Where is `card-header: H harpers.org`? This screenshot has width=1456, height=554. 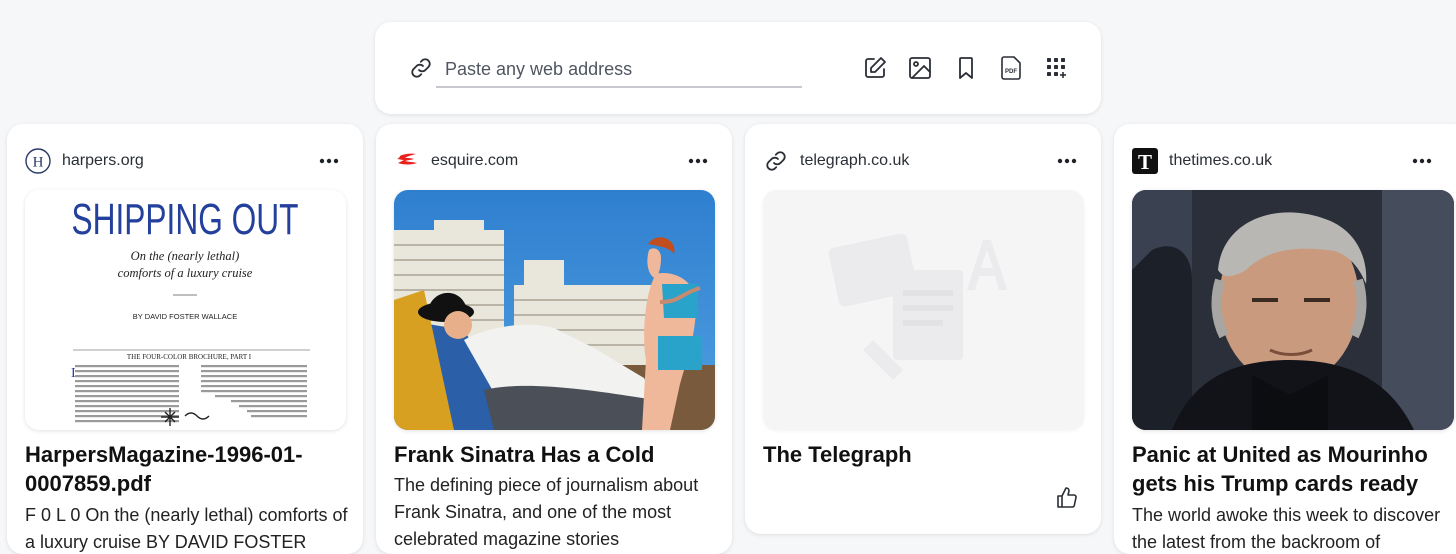
card-header: H harpers.org is located at coordinates (185, 161).